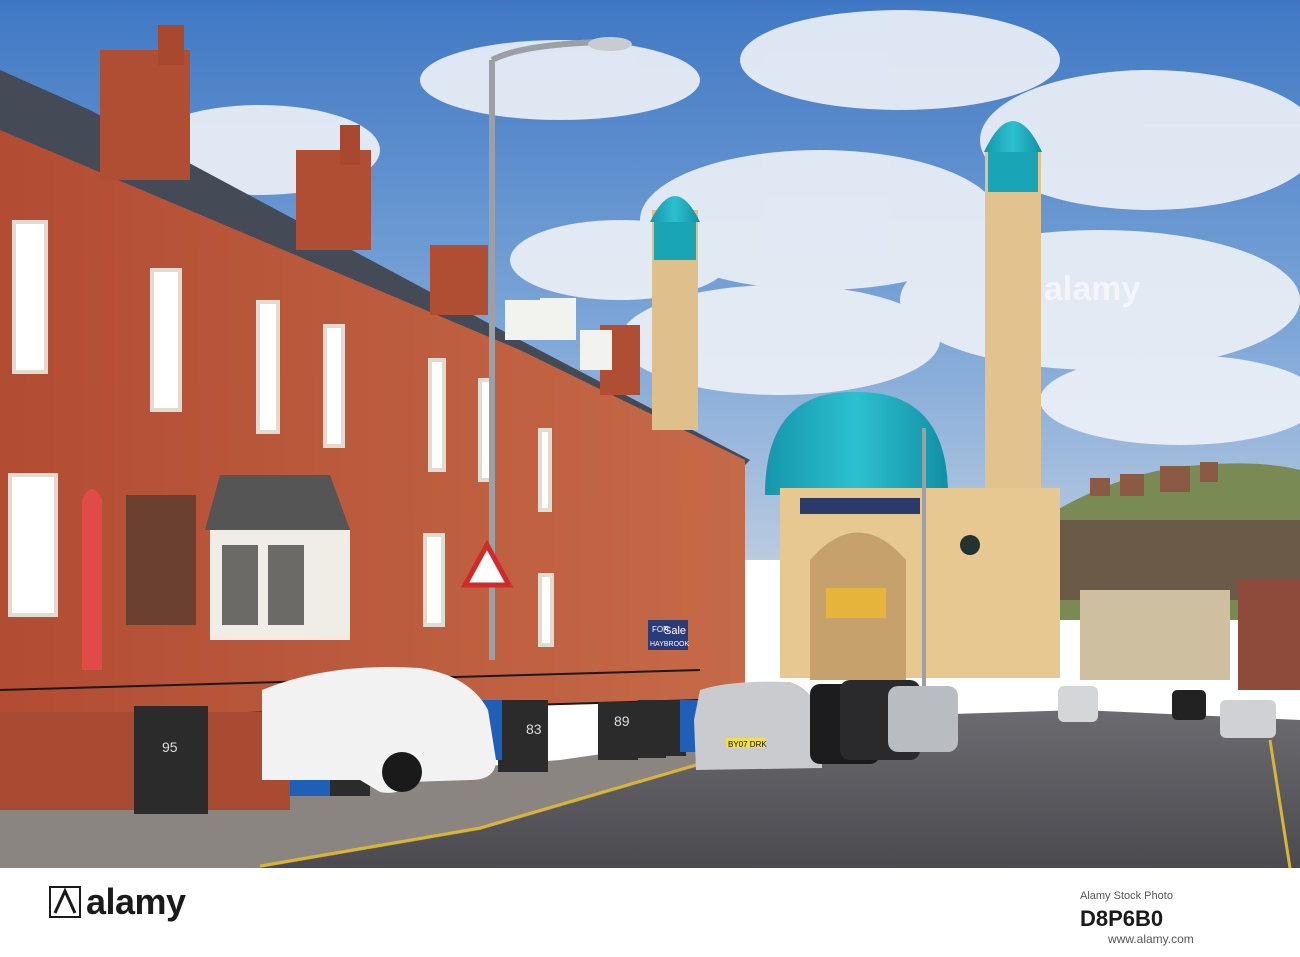  Describe the element at coordinates (675, 631) in the screenshot. I see `for-sale-line2: Sale` at that location.